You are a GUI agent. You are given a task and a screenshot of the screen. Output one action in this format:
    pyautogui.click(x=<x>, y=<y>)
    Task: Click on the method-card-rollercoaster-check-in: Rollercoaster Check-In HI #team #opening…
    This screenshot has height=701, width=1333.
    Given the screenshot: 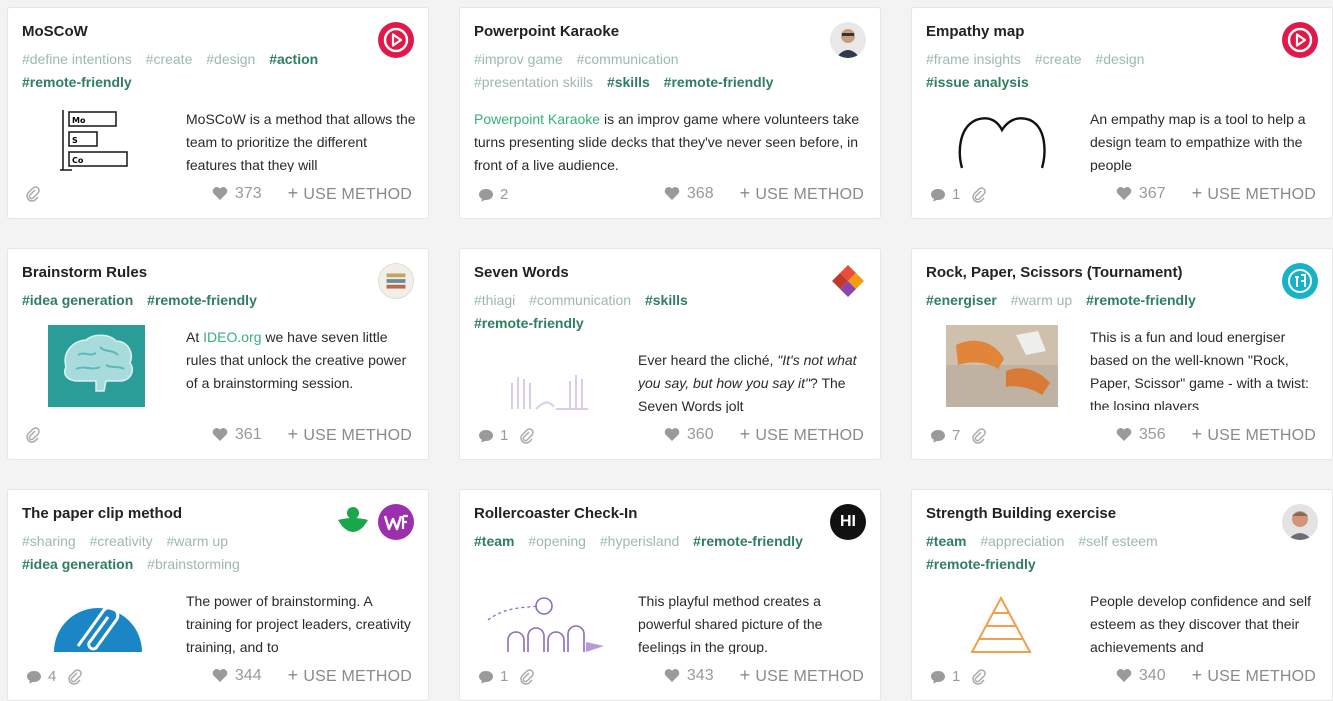 What is the action you would take?
    pyautogui.click(x=670, y=595)
    